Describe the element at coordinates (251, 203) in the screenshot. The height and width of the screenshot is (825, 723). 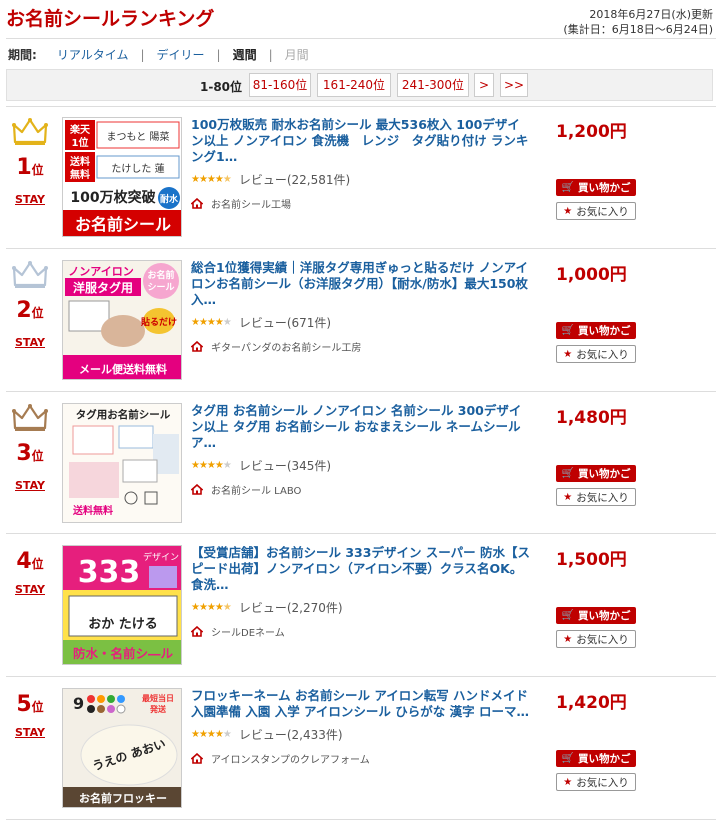
I see `shop-name: お名前シール工場` at that location.